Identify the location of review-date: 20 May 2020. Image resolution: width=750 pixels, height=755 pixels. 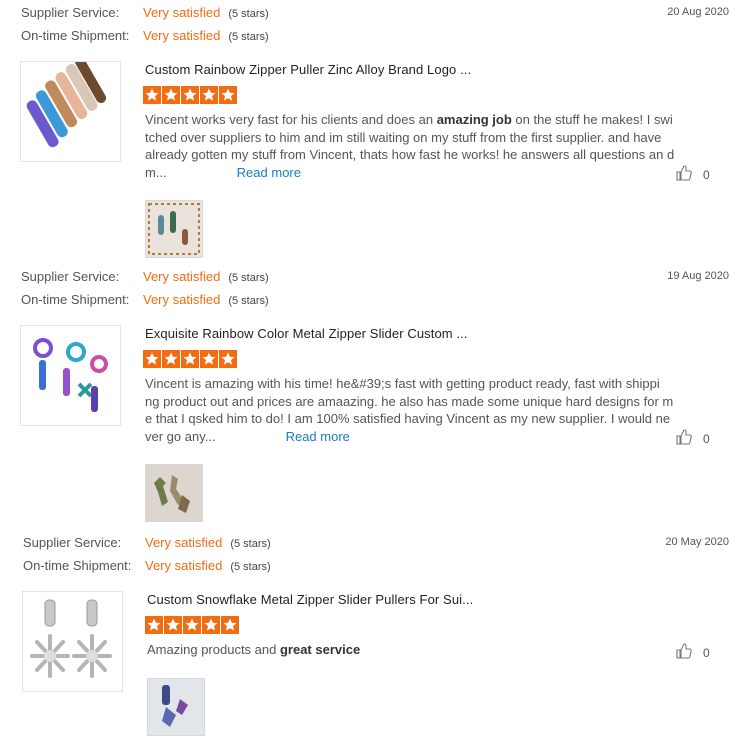
(697, 542).